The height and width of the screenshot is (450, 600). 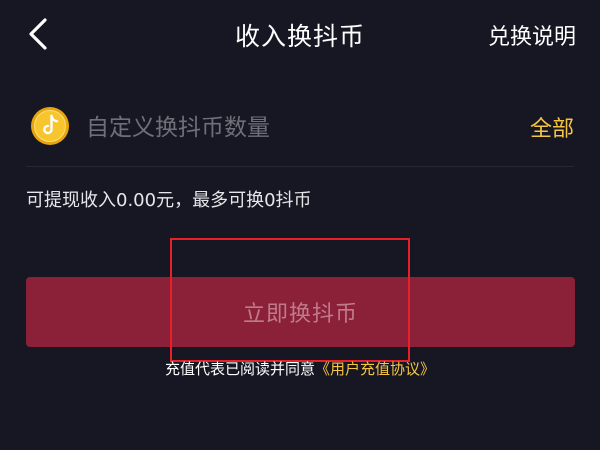 I want to click on agreement-text: 充值代表已阅读并同意《用户充值协议》, so click(x=300, y=368).